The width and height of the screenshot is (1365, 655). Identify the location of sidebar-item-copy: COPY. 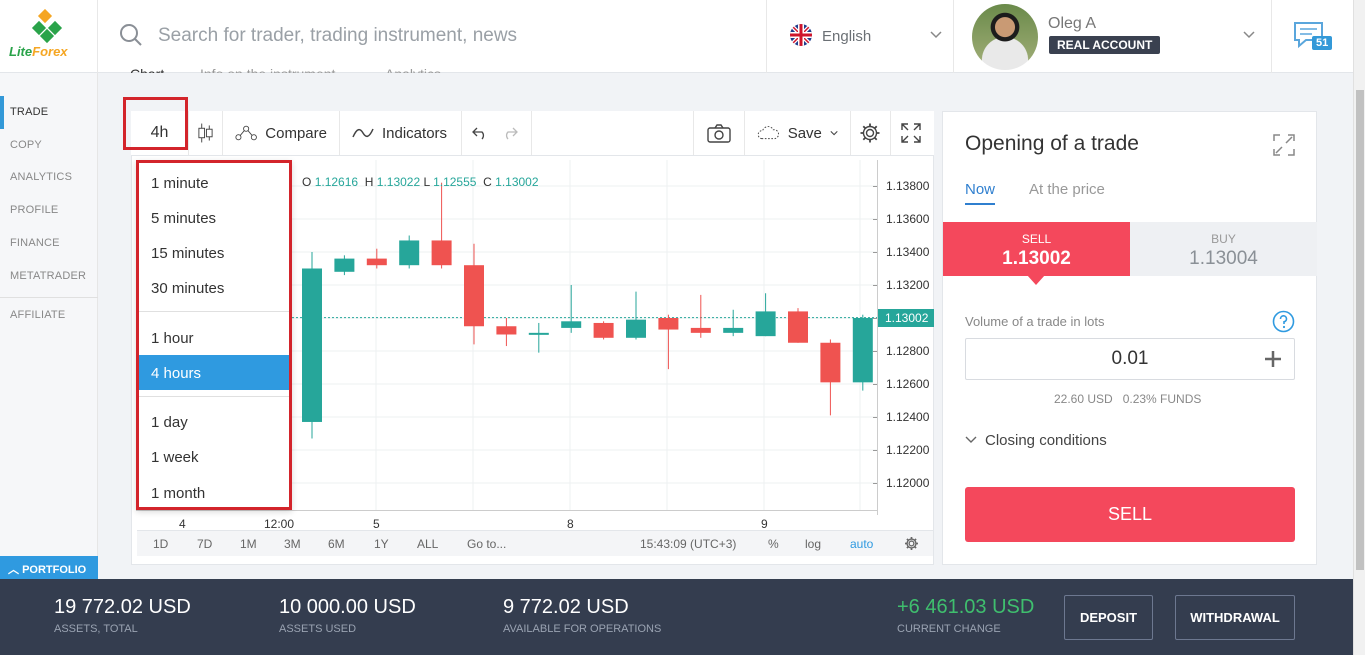
(26, 145).